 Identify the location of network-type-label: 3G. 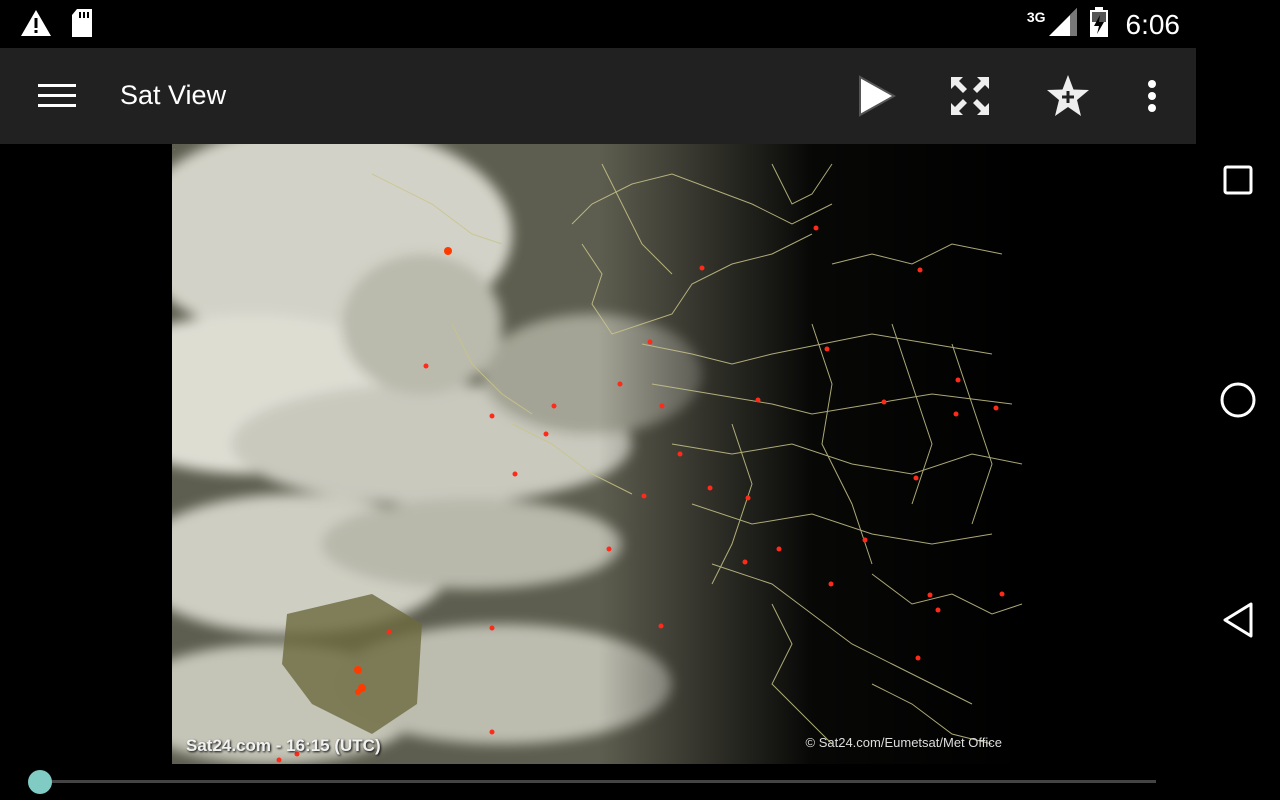
(1036, 16).